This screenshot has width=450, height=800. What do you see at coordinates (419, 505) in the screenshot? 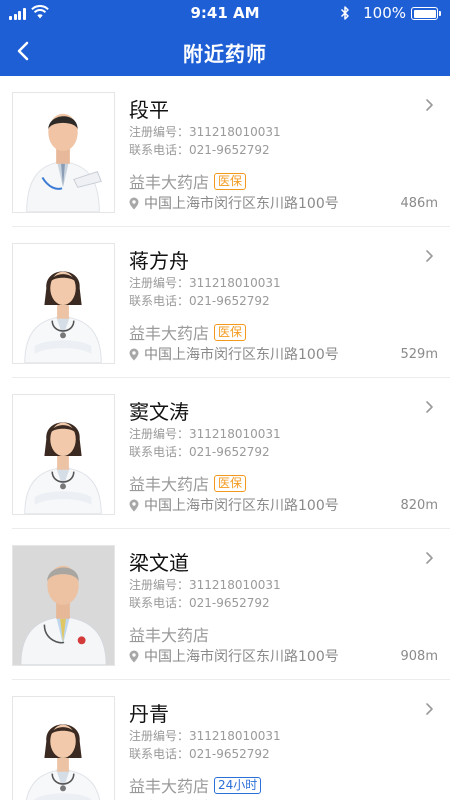
I see `distance: 820m` at bounding box center [419, 505].